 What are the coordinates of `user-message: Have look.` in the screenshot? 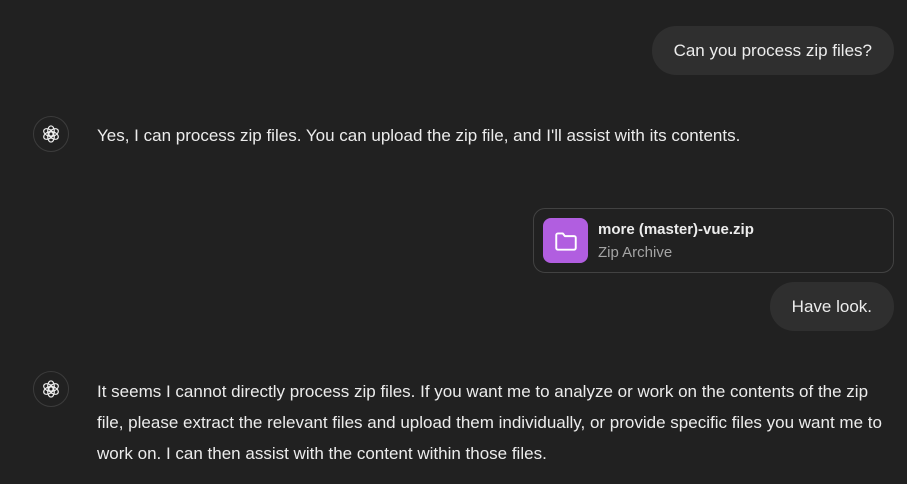 It's located at (831, 306).